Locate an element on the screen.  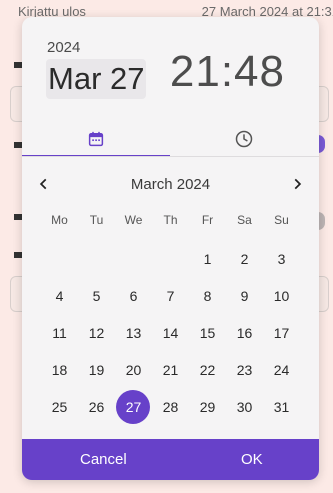
month-navigation: March 2024 is located at coordinates (170, 184).